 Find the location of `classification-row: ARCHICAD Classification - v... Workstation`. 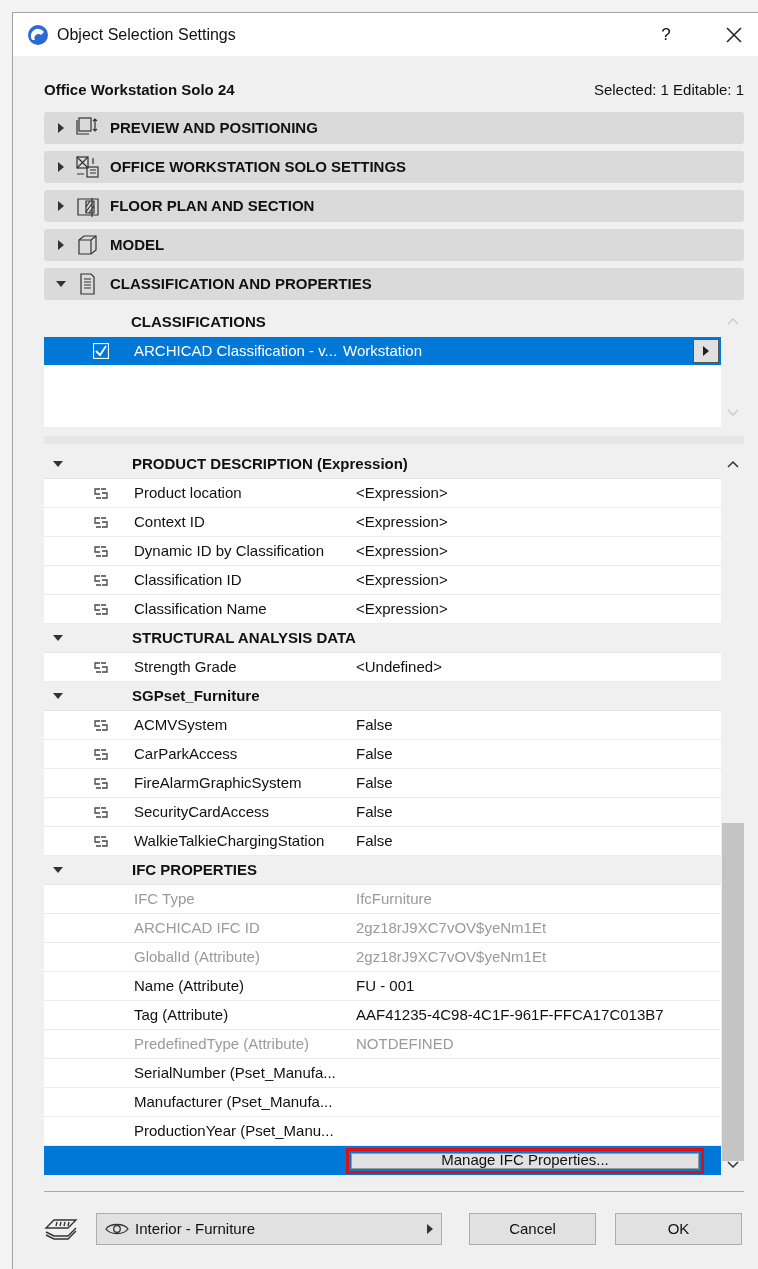

classification-row: ARCHICAD Classification - v... Workstation is located at coordinates (382, 351).